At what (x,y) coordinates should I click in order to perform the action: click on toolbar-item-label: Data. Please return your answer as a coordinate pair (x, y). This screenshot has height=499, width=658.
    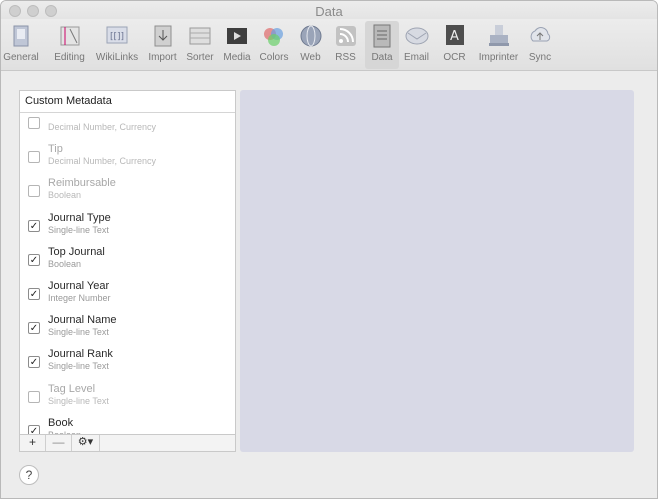
    Looking at the image, I should click on (382, 57).